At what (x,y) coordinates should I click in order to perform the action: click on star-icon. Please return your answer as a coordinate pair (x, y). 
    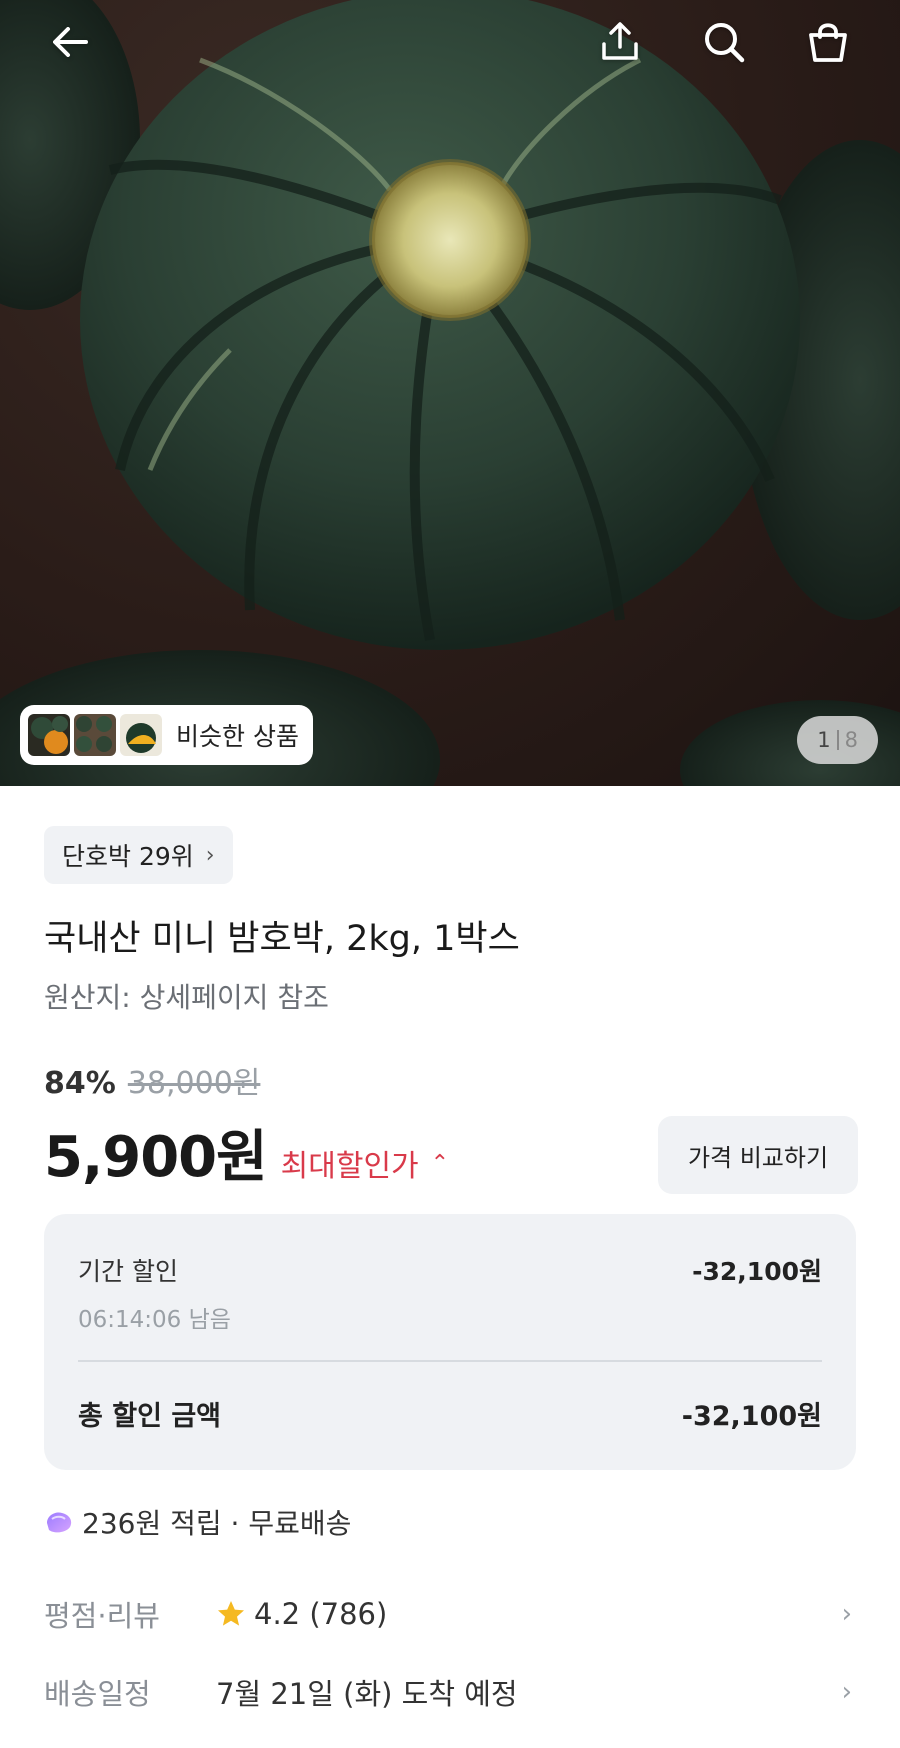
    Looking at the image, I should click on (231, 1613).